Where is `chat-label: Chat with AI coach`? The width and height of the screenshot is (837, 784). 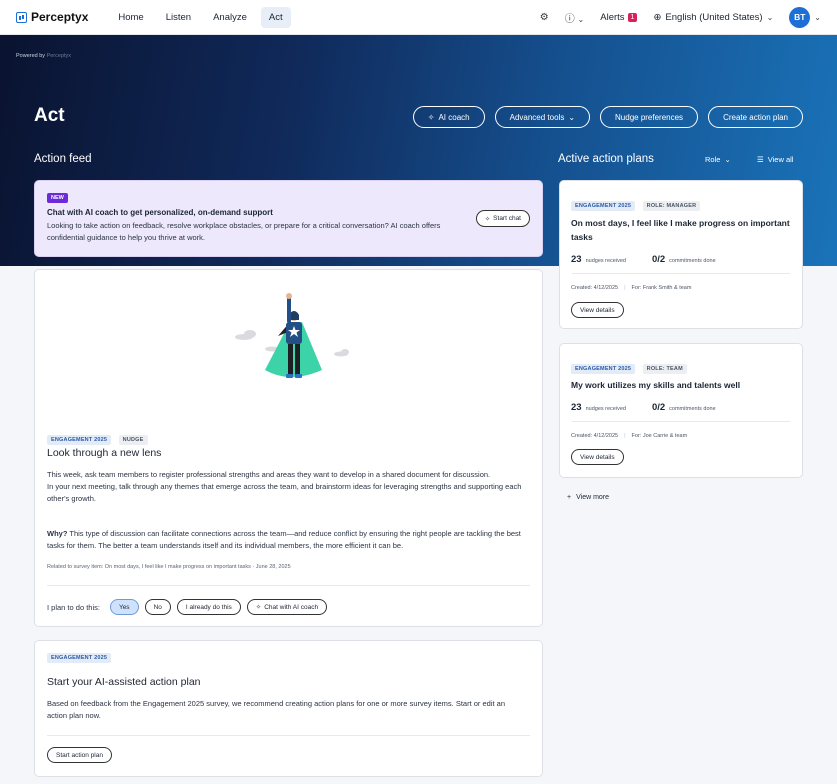
chat-label: Chat with AI coach is located at coordinates (291, 607).